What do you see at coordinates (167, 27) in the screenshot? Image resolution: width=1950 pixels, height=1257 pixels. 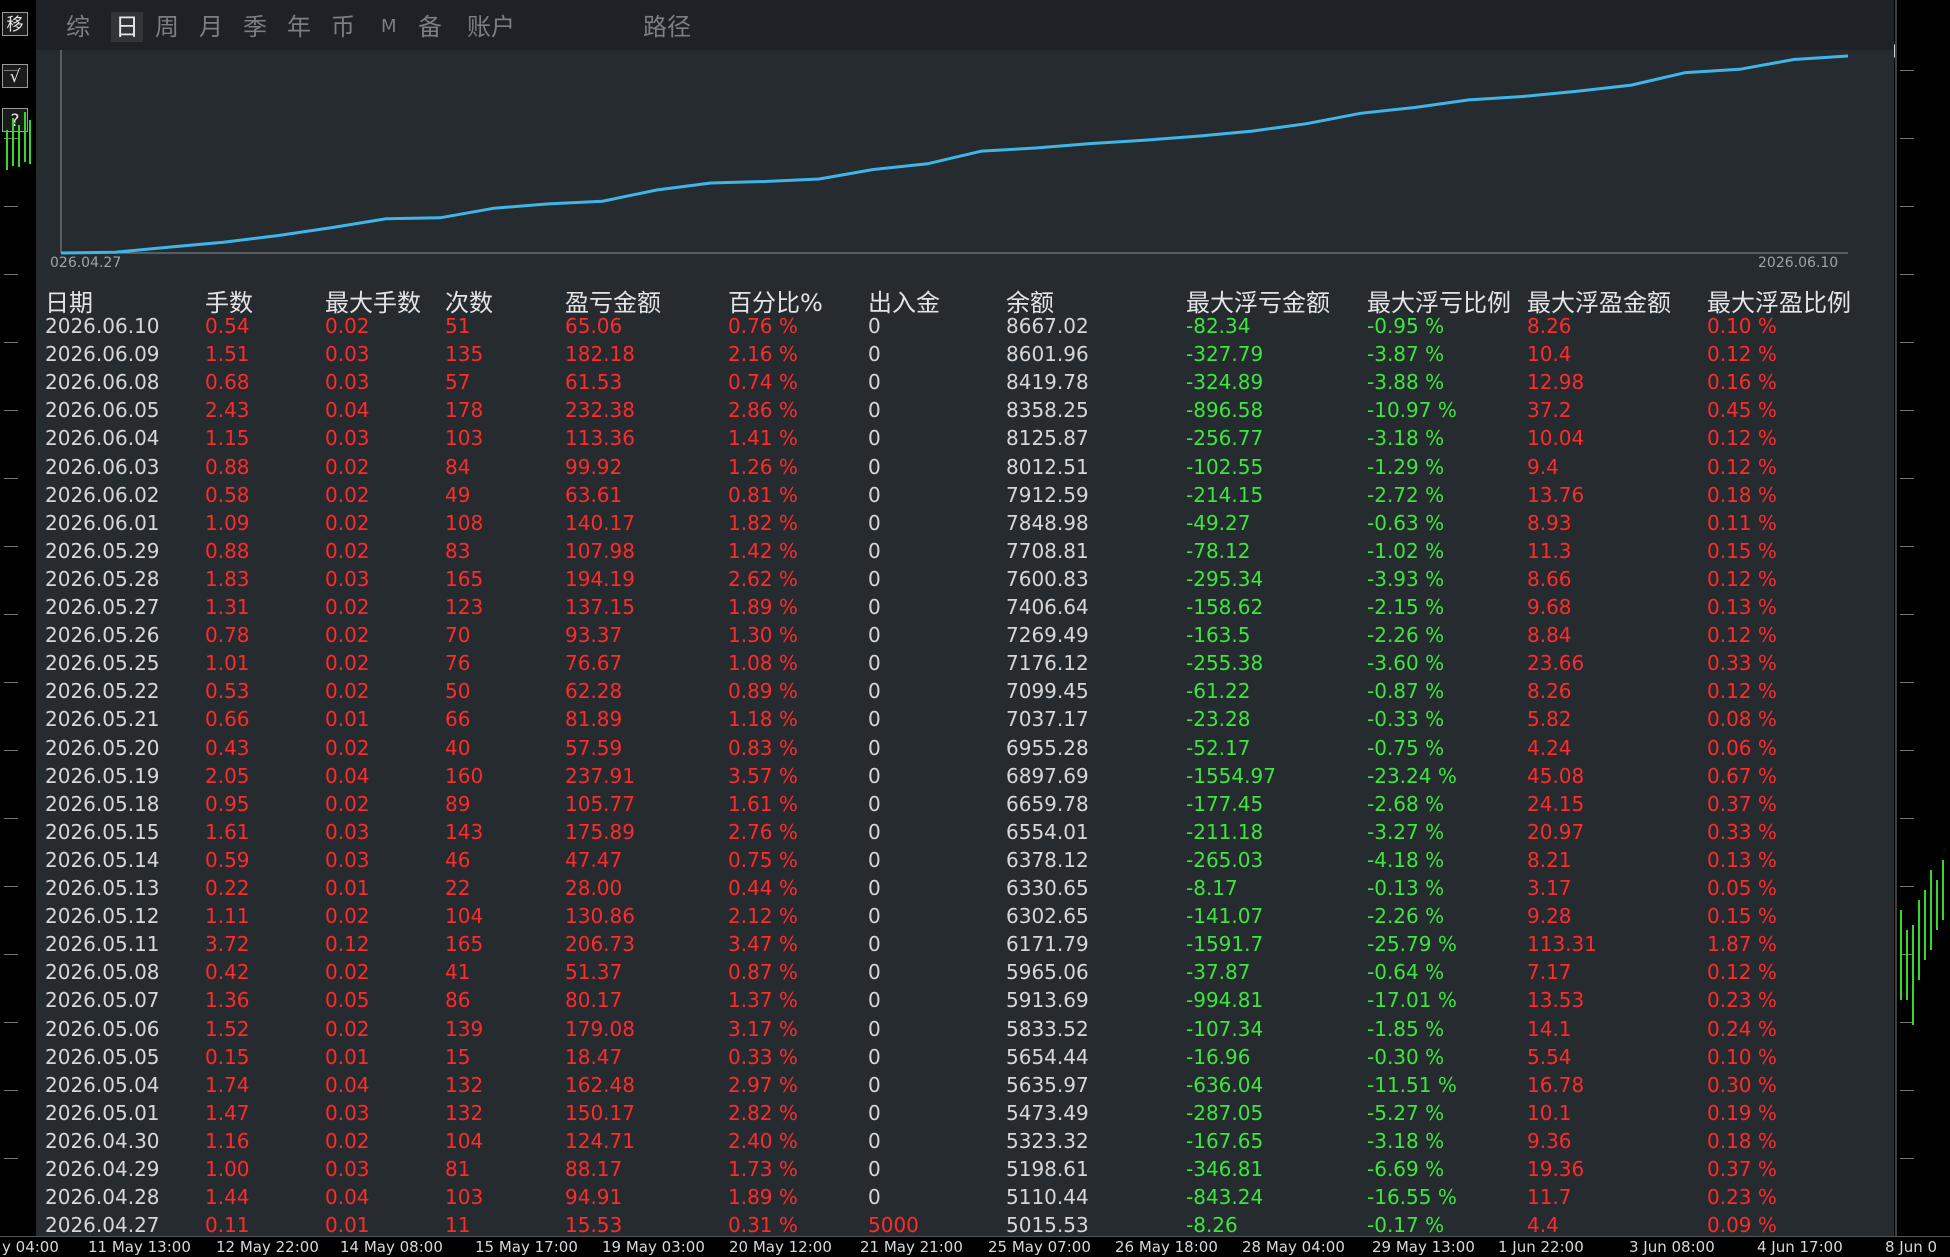 I see `tab-2: 周` at bounding box center [167, 27].